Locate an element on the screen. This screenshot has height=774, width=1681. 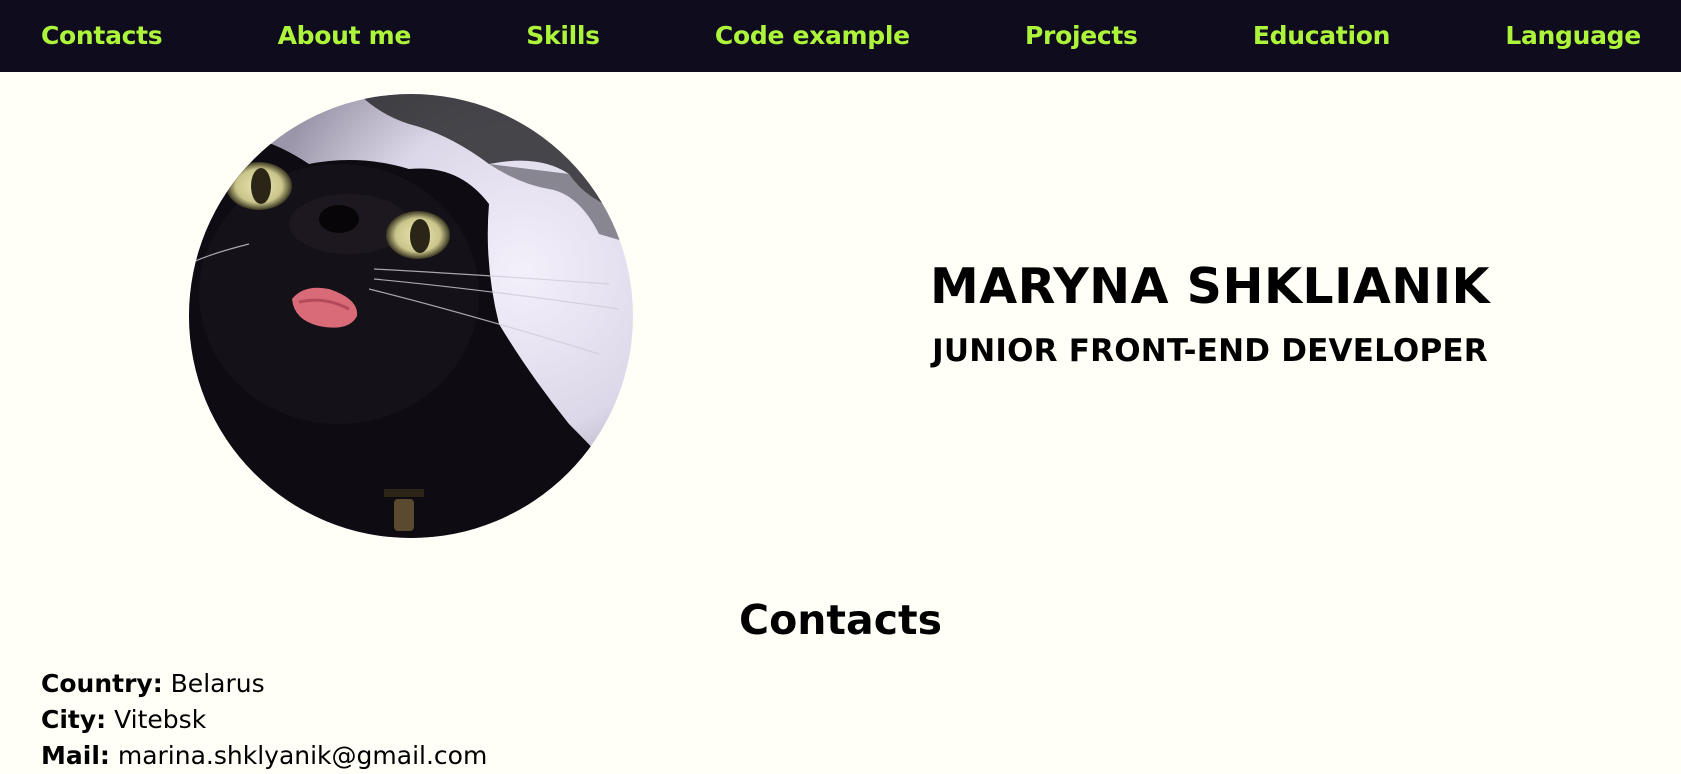
nav-link-contacts: Contacts is located at coordinates (102, 36).